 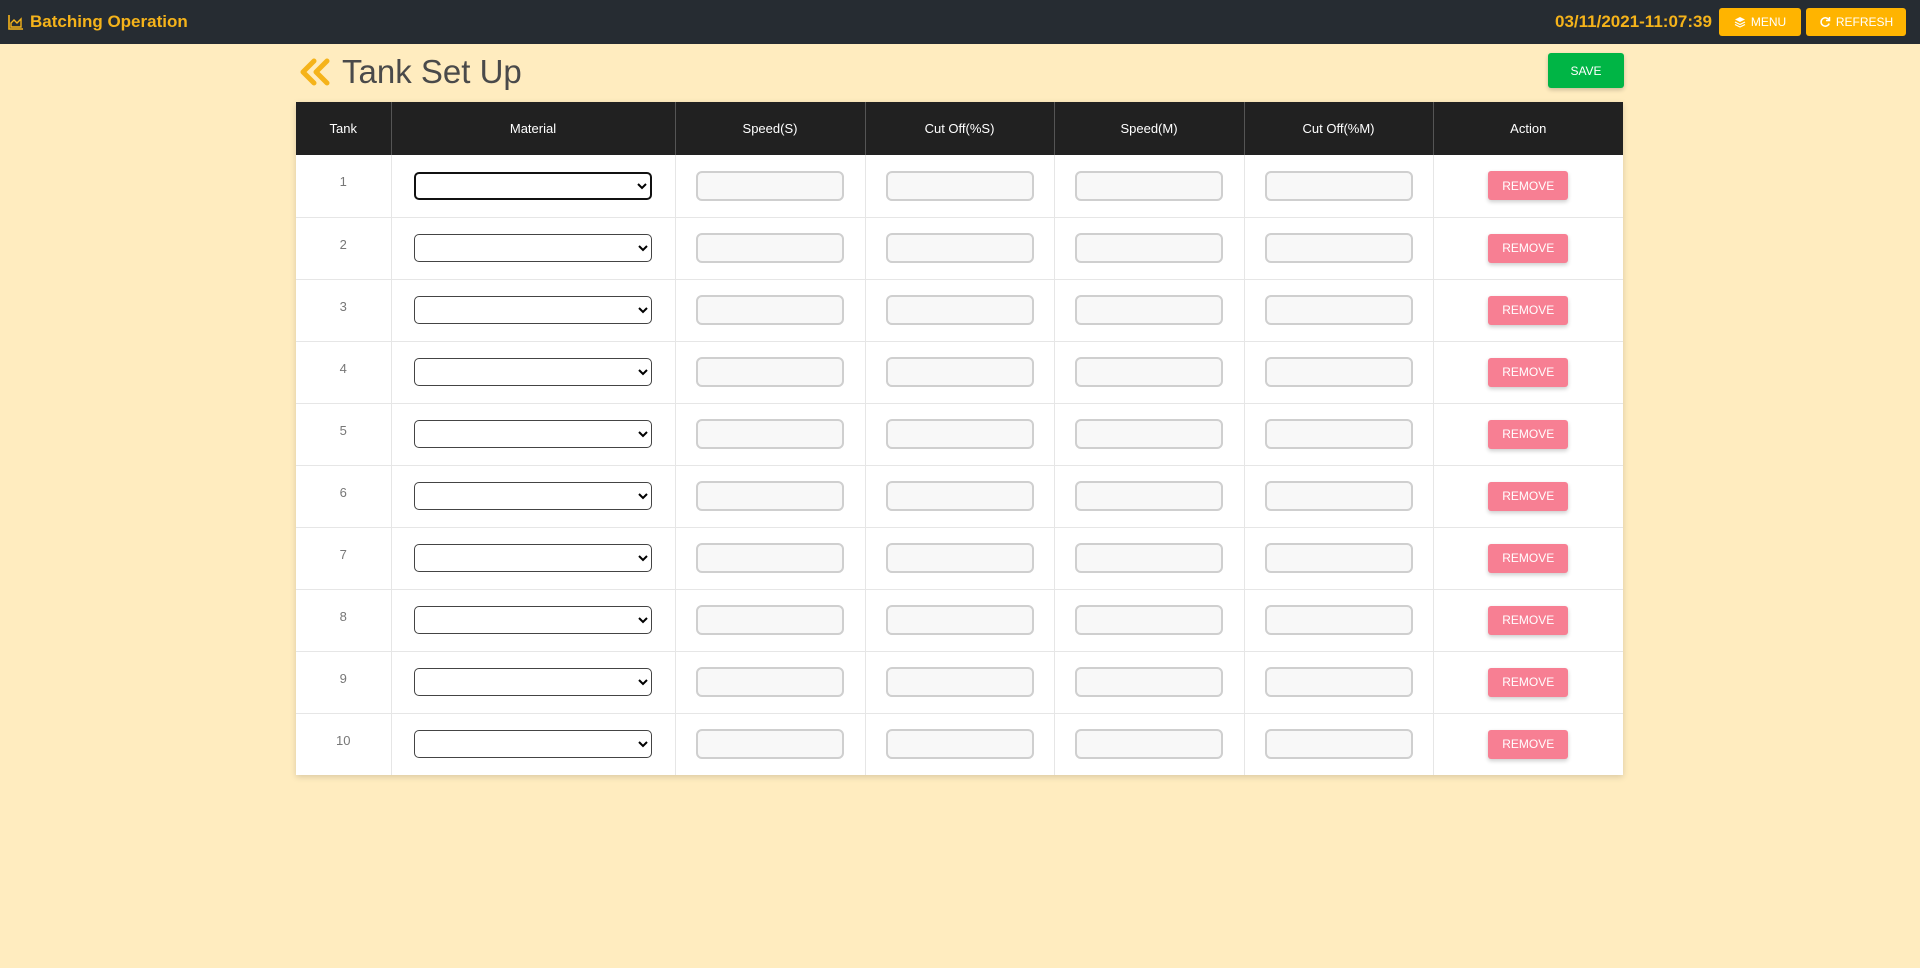 I want to click on table-row: 8 REMOVE, so click(x=959, y=620).